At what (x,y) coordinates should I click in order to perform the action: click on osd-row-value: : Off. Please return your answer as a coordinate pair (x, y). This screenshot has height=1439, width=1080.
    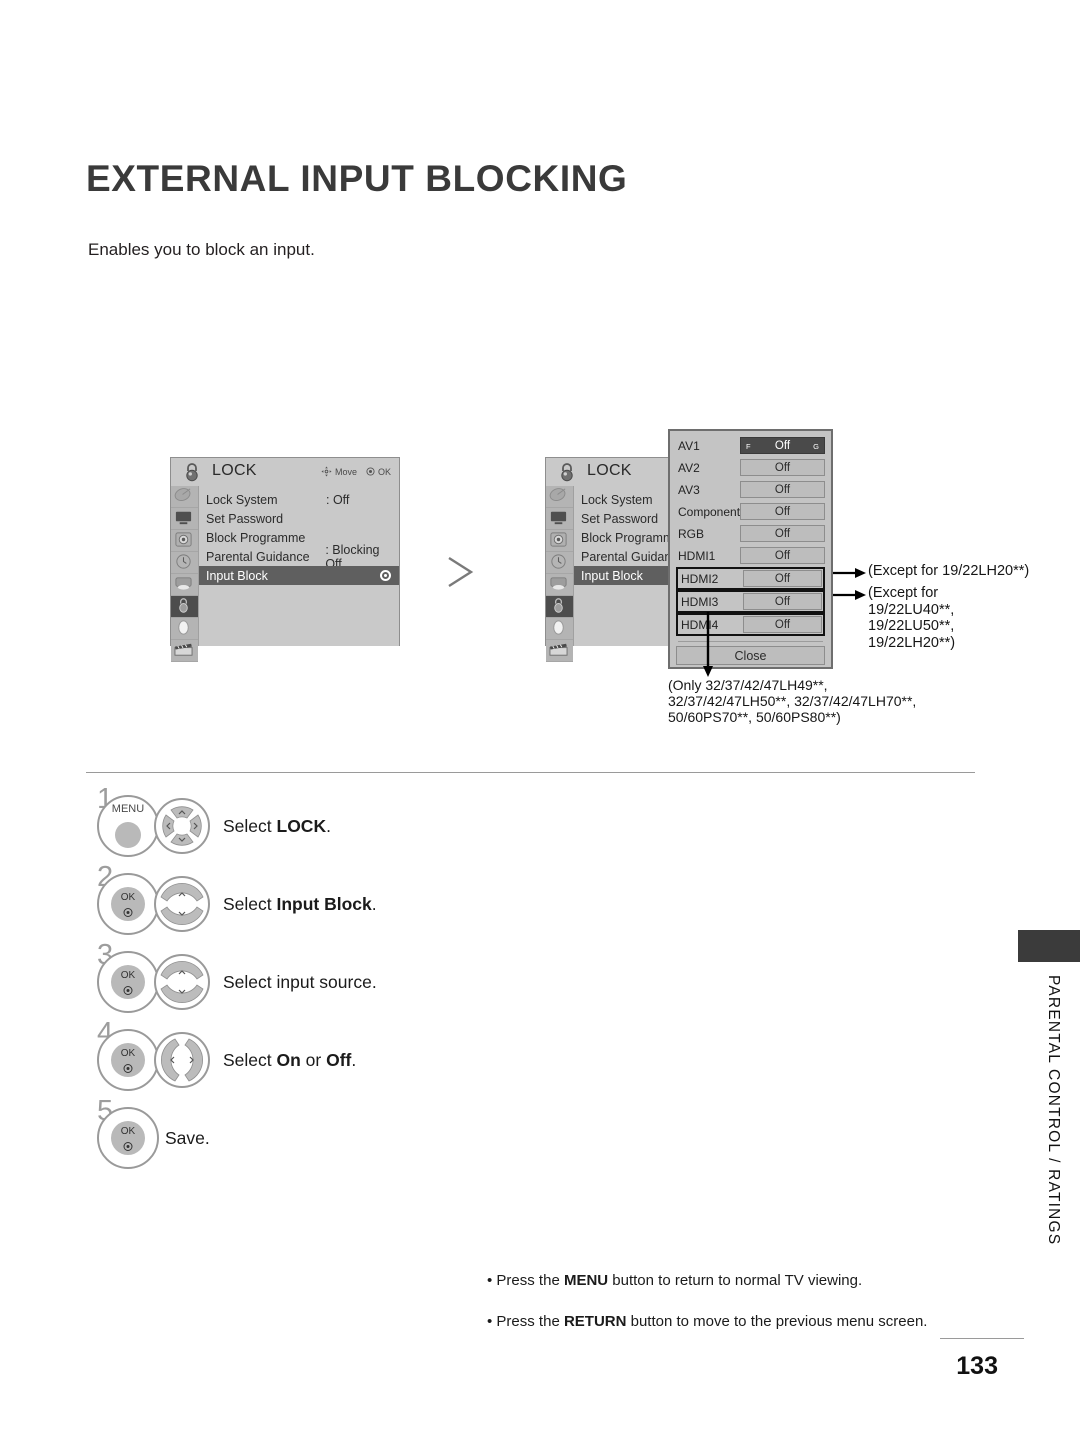
    Looking at the image, I should click on (338, 499).